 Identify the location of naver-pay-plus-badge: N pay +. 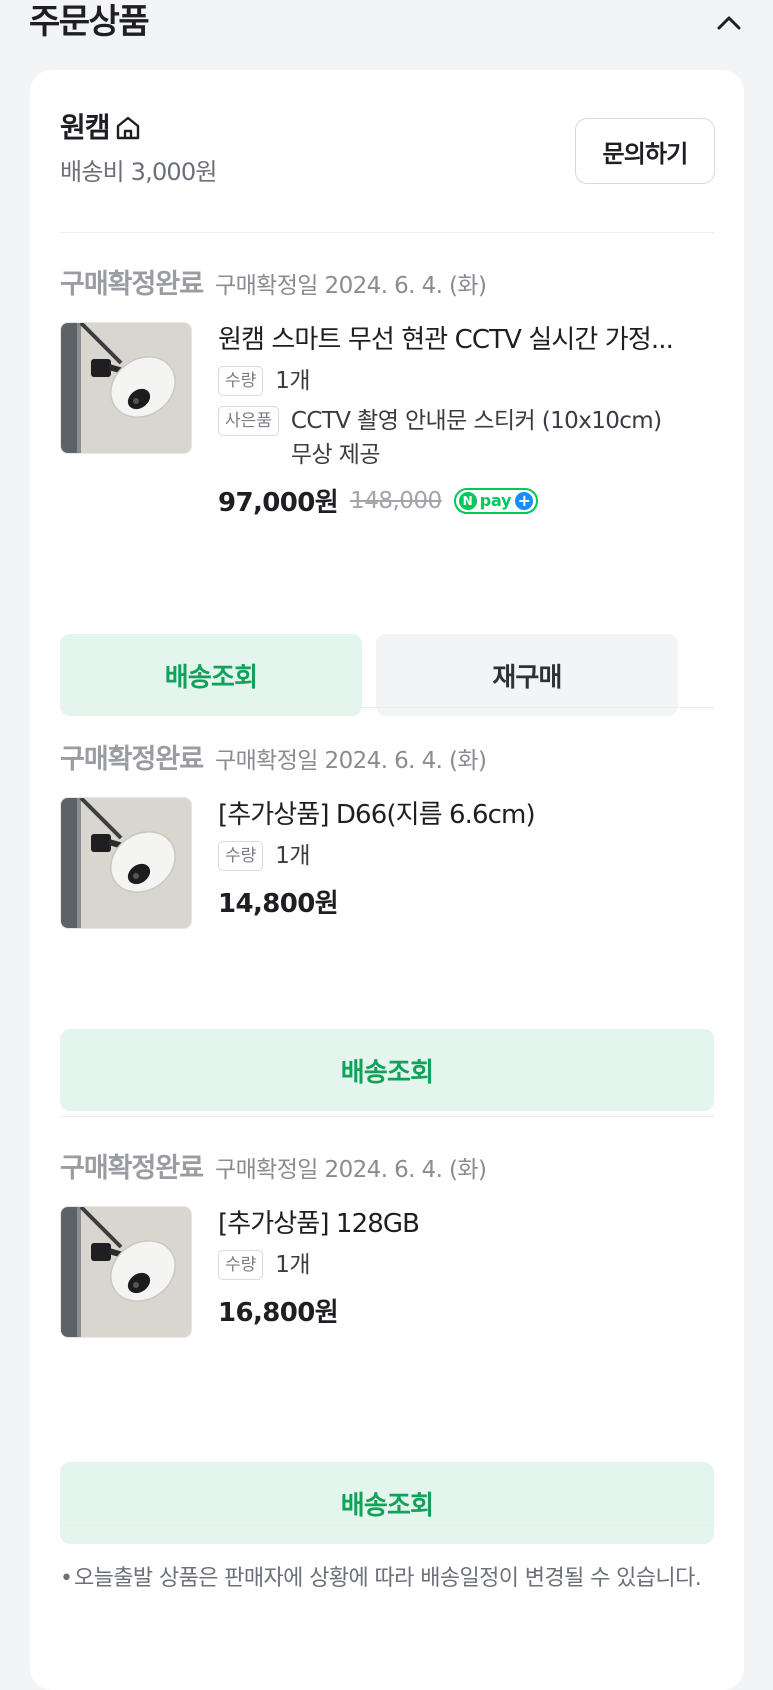
(496, 500).